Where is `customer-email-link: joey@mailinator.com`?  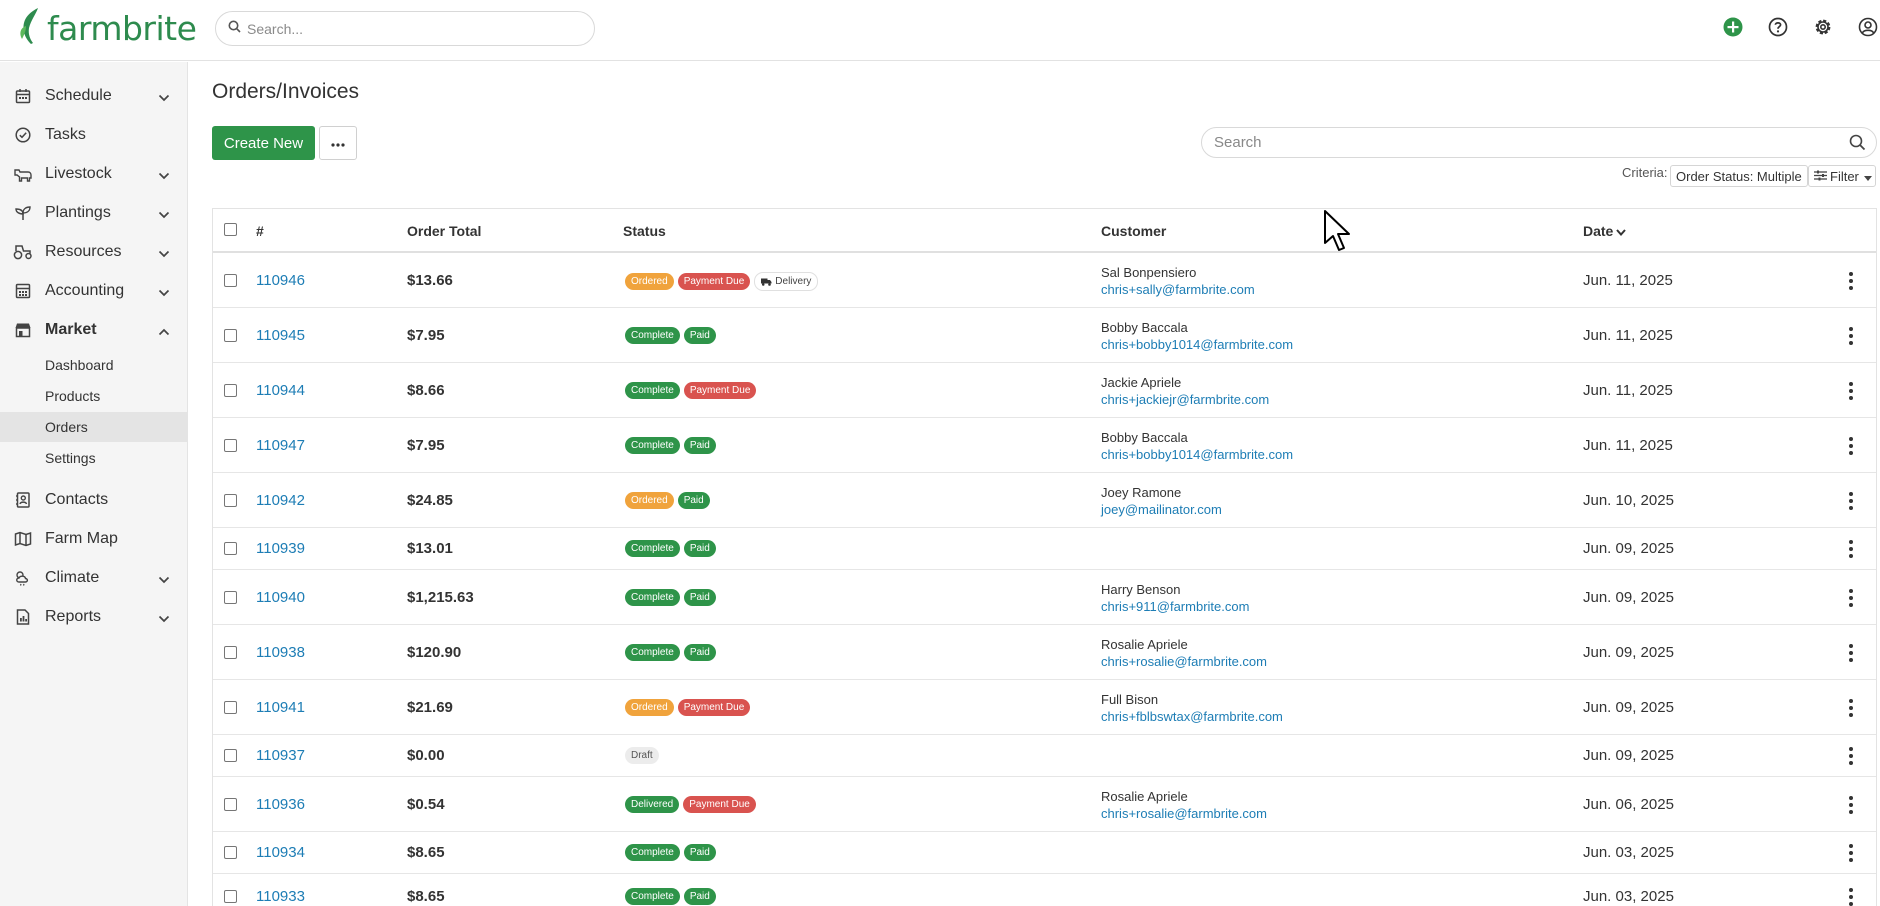 customer-email-link: joey@mailinator.com is located at coordinates (1161, 509).